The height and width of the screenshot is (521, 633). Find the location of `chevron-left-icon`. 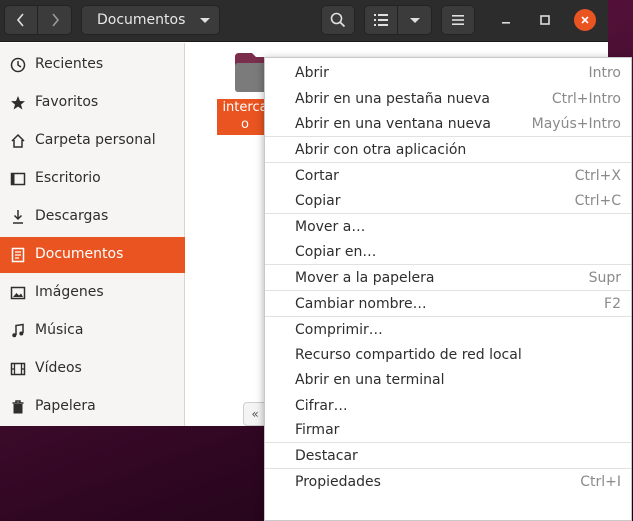

chevron-left-icon is located at coordinates (20, 20).